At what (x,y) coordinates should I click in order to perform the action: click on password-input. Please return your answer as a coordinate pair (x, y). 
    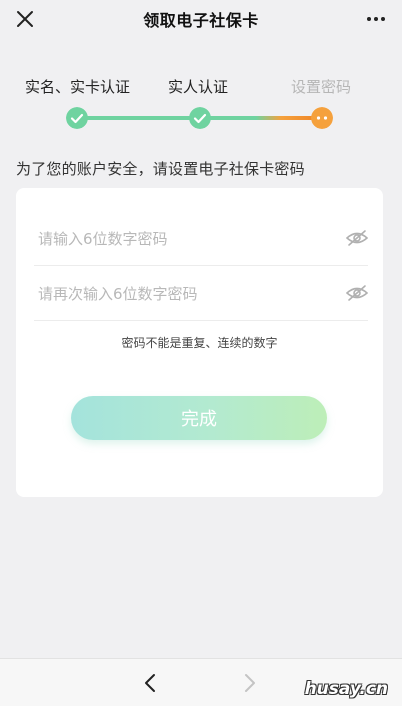
    Looking at the image, I should click on (183, 239).